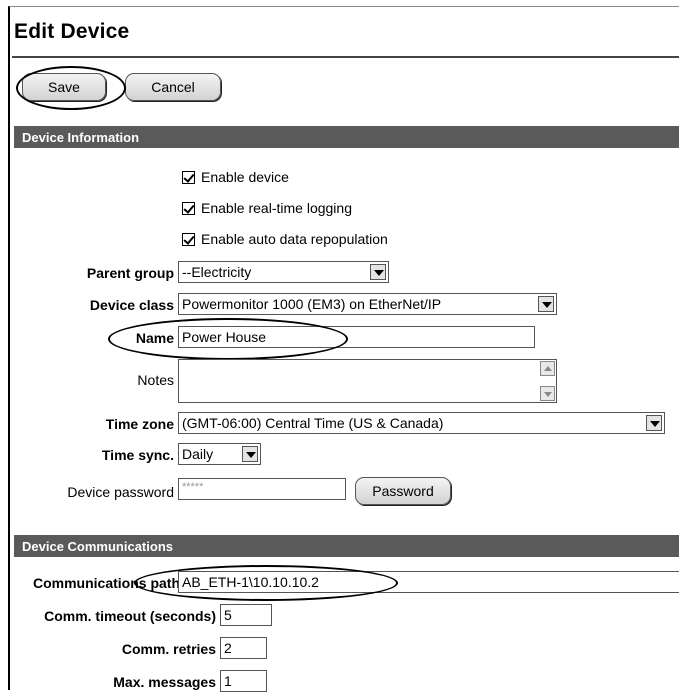  Describe the element at coordinates (346, 546) in the screenshot. I see `device-communications-header: Device Communications` at that location.